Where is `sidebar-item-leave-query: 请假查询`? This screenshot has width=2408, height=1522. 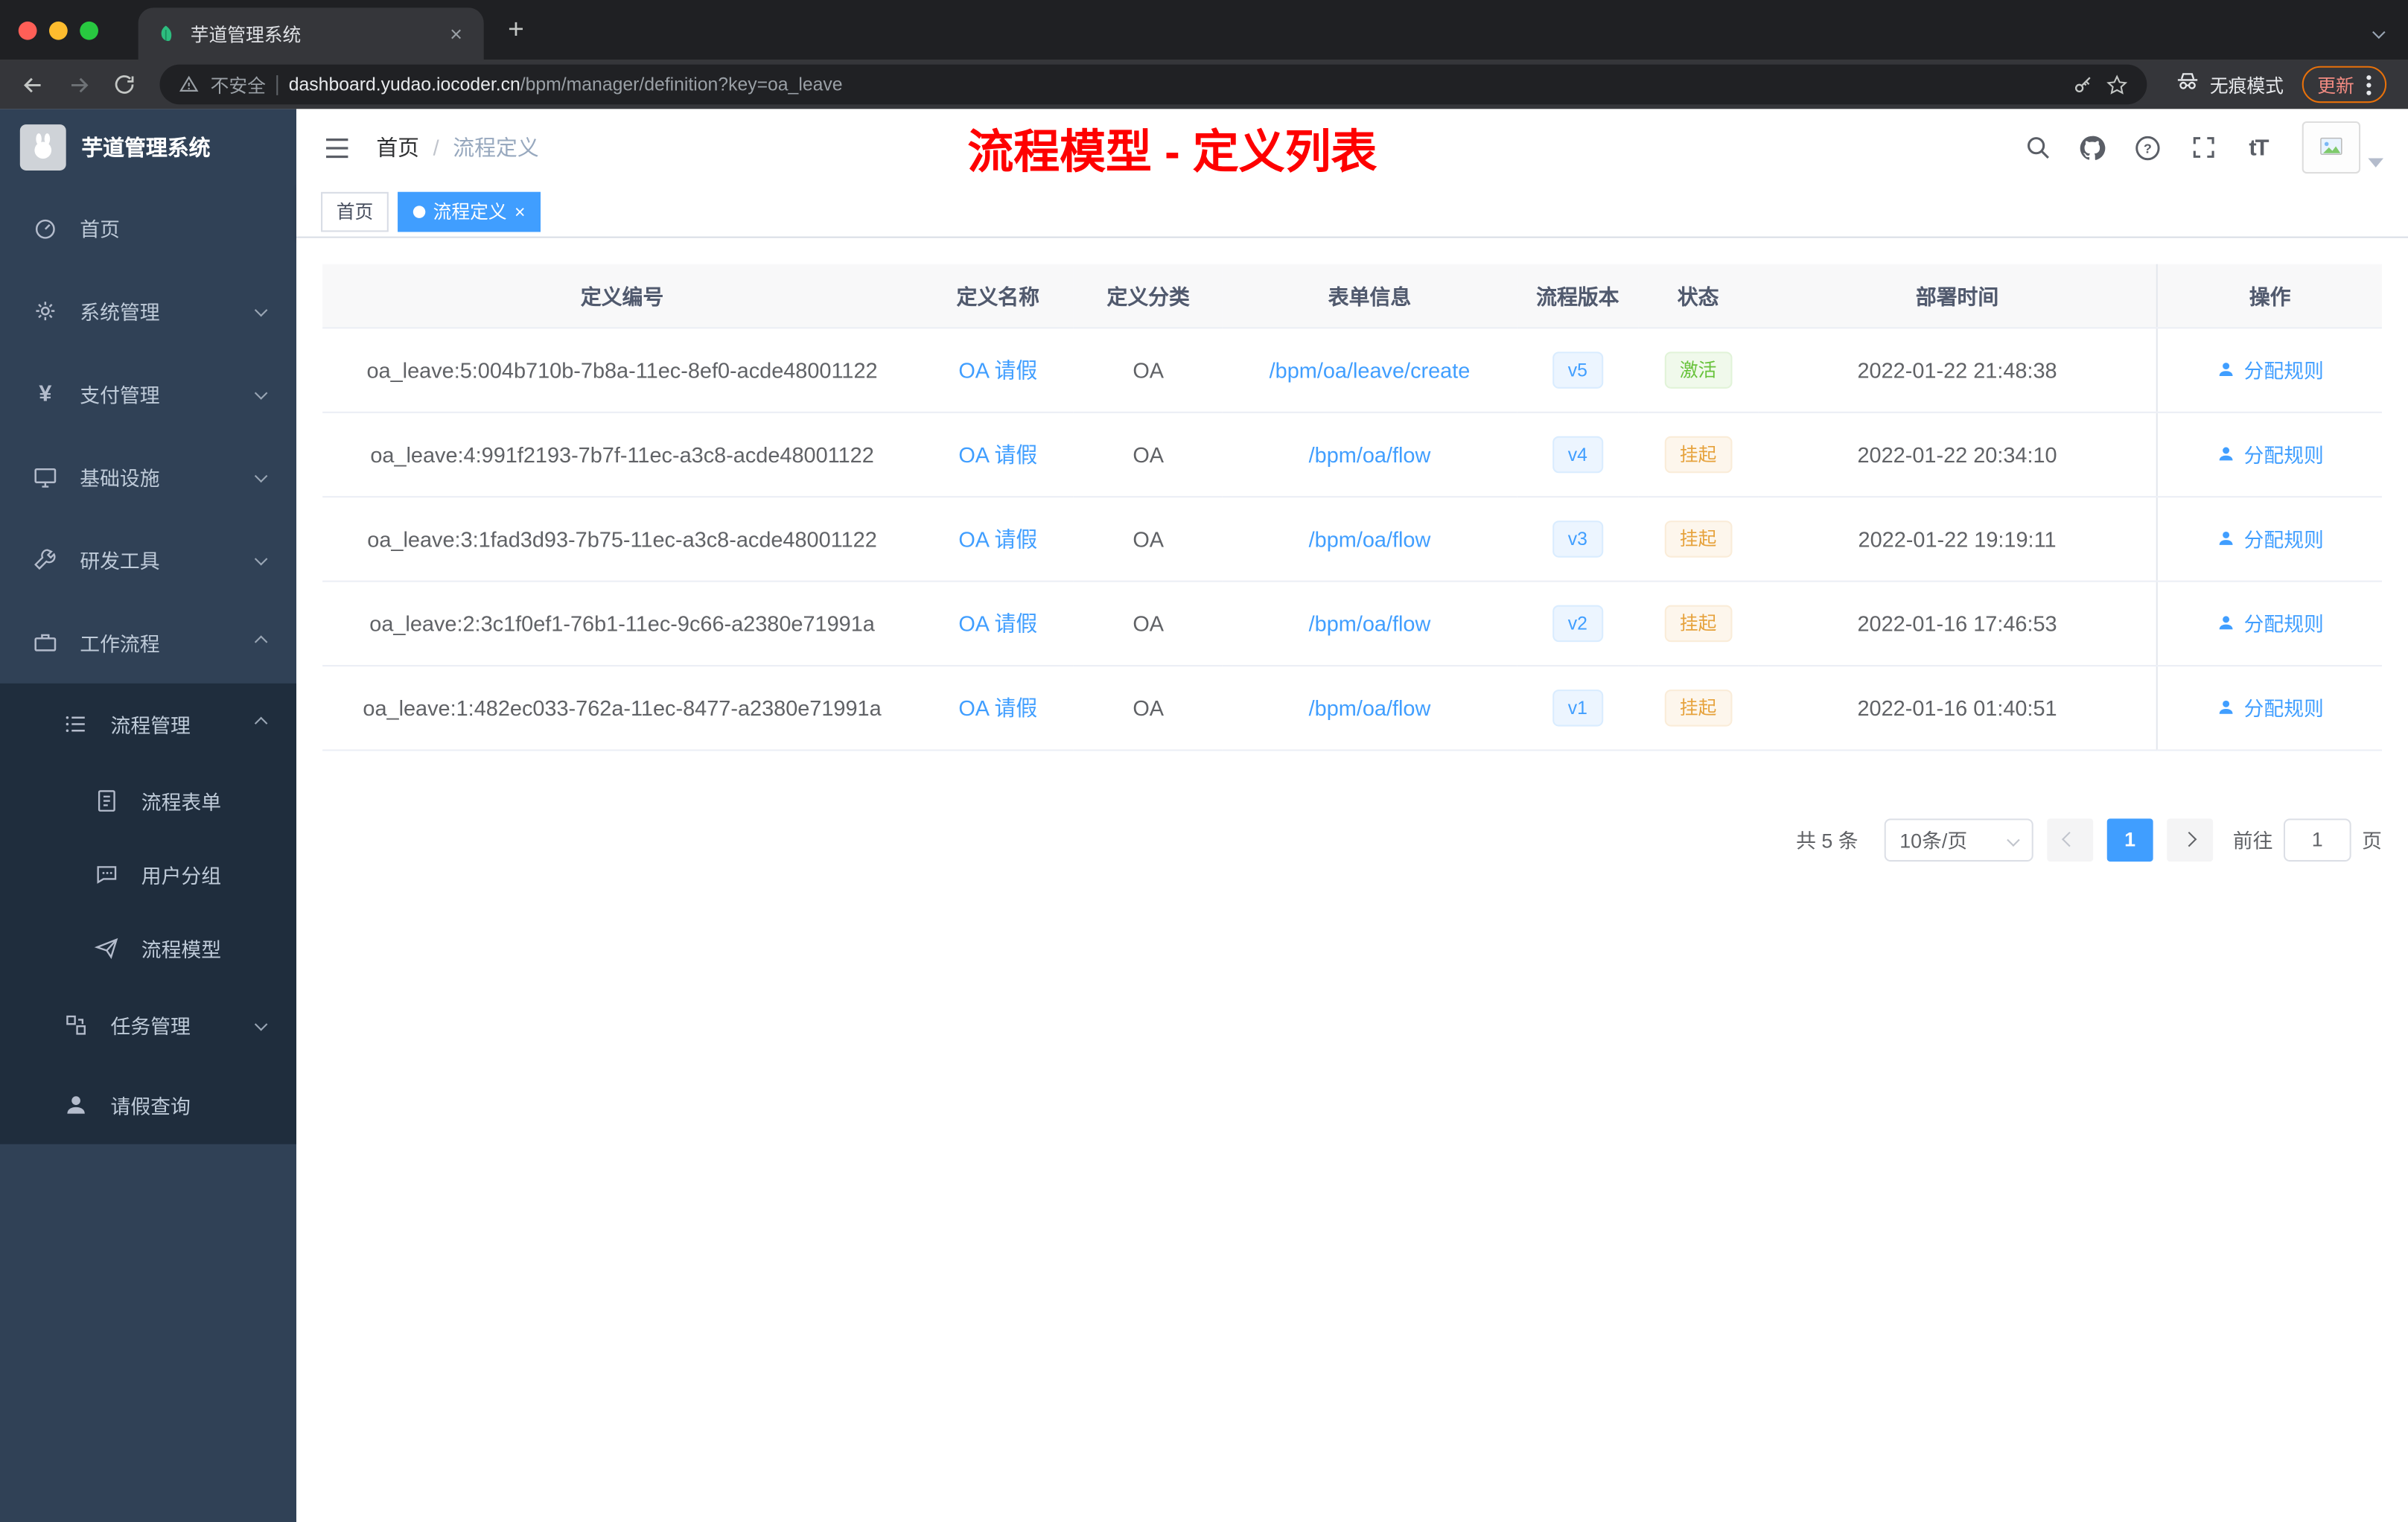 sidebar-item-leave-query: 请假查询 is located at coordinates (148, 1104).